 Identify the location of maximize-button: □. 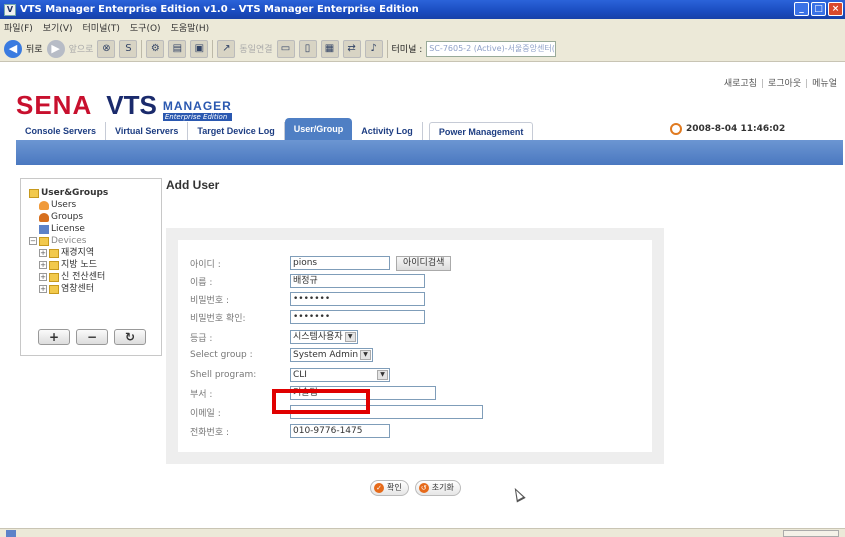
(818, 9).